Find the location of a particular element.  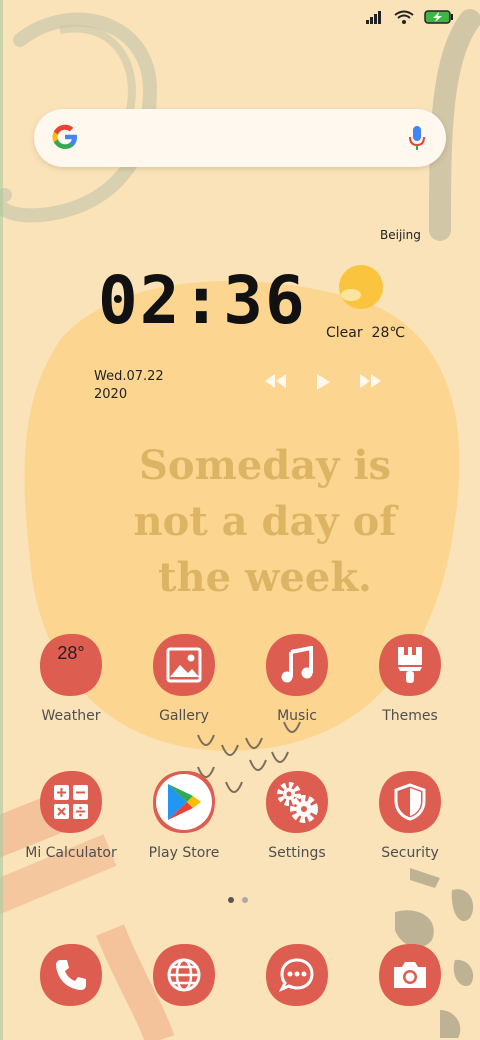

weather-condition: Clear 28℃ is located at coordinates (365, 333).